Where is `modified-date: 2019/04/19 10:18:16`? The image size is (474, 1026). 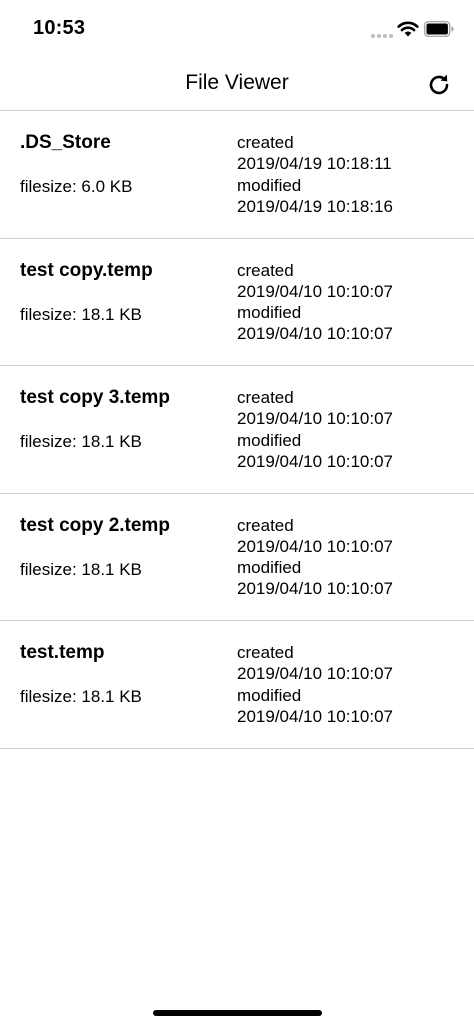
modified-date: 2019/04/19 10:18:16 is located at coordinates (315, 206).